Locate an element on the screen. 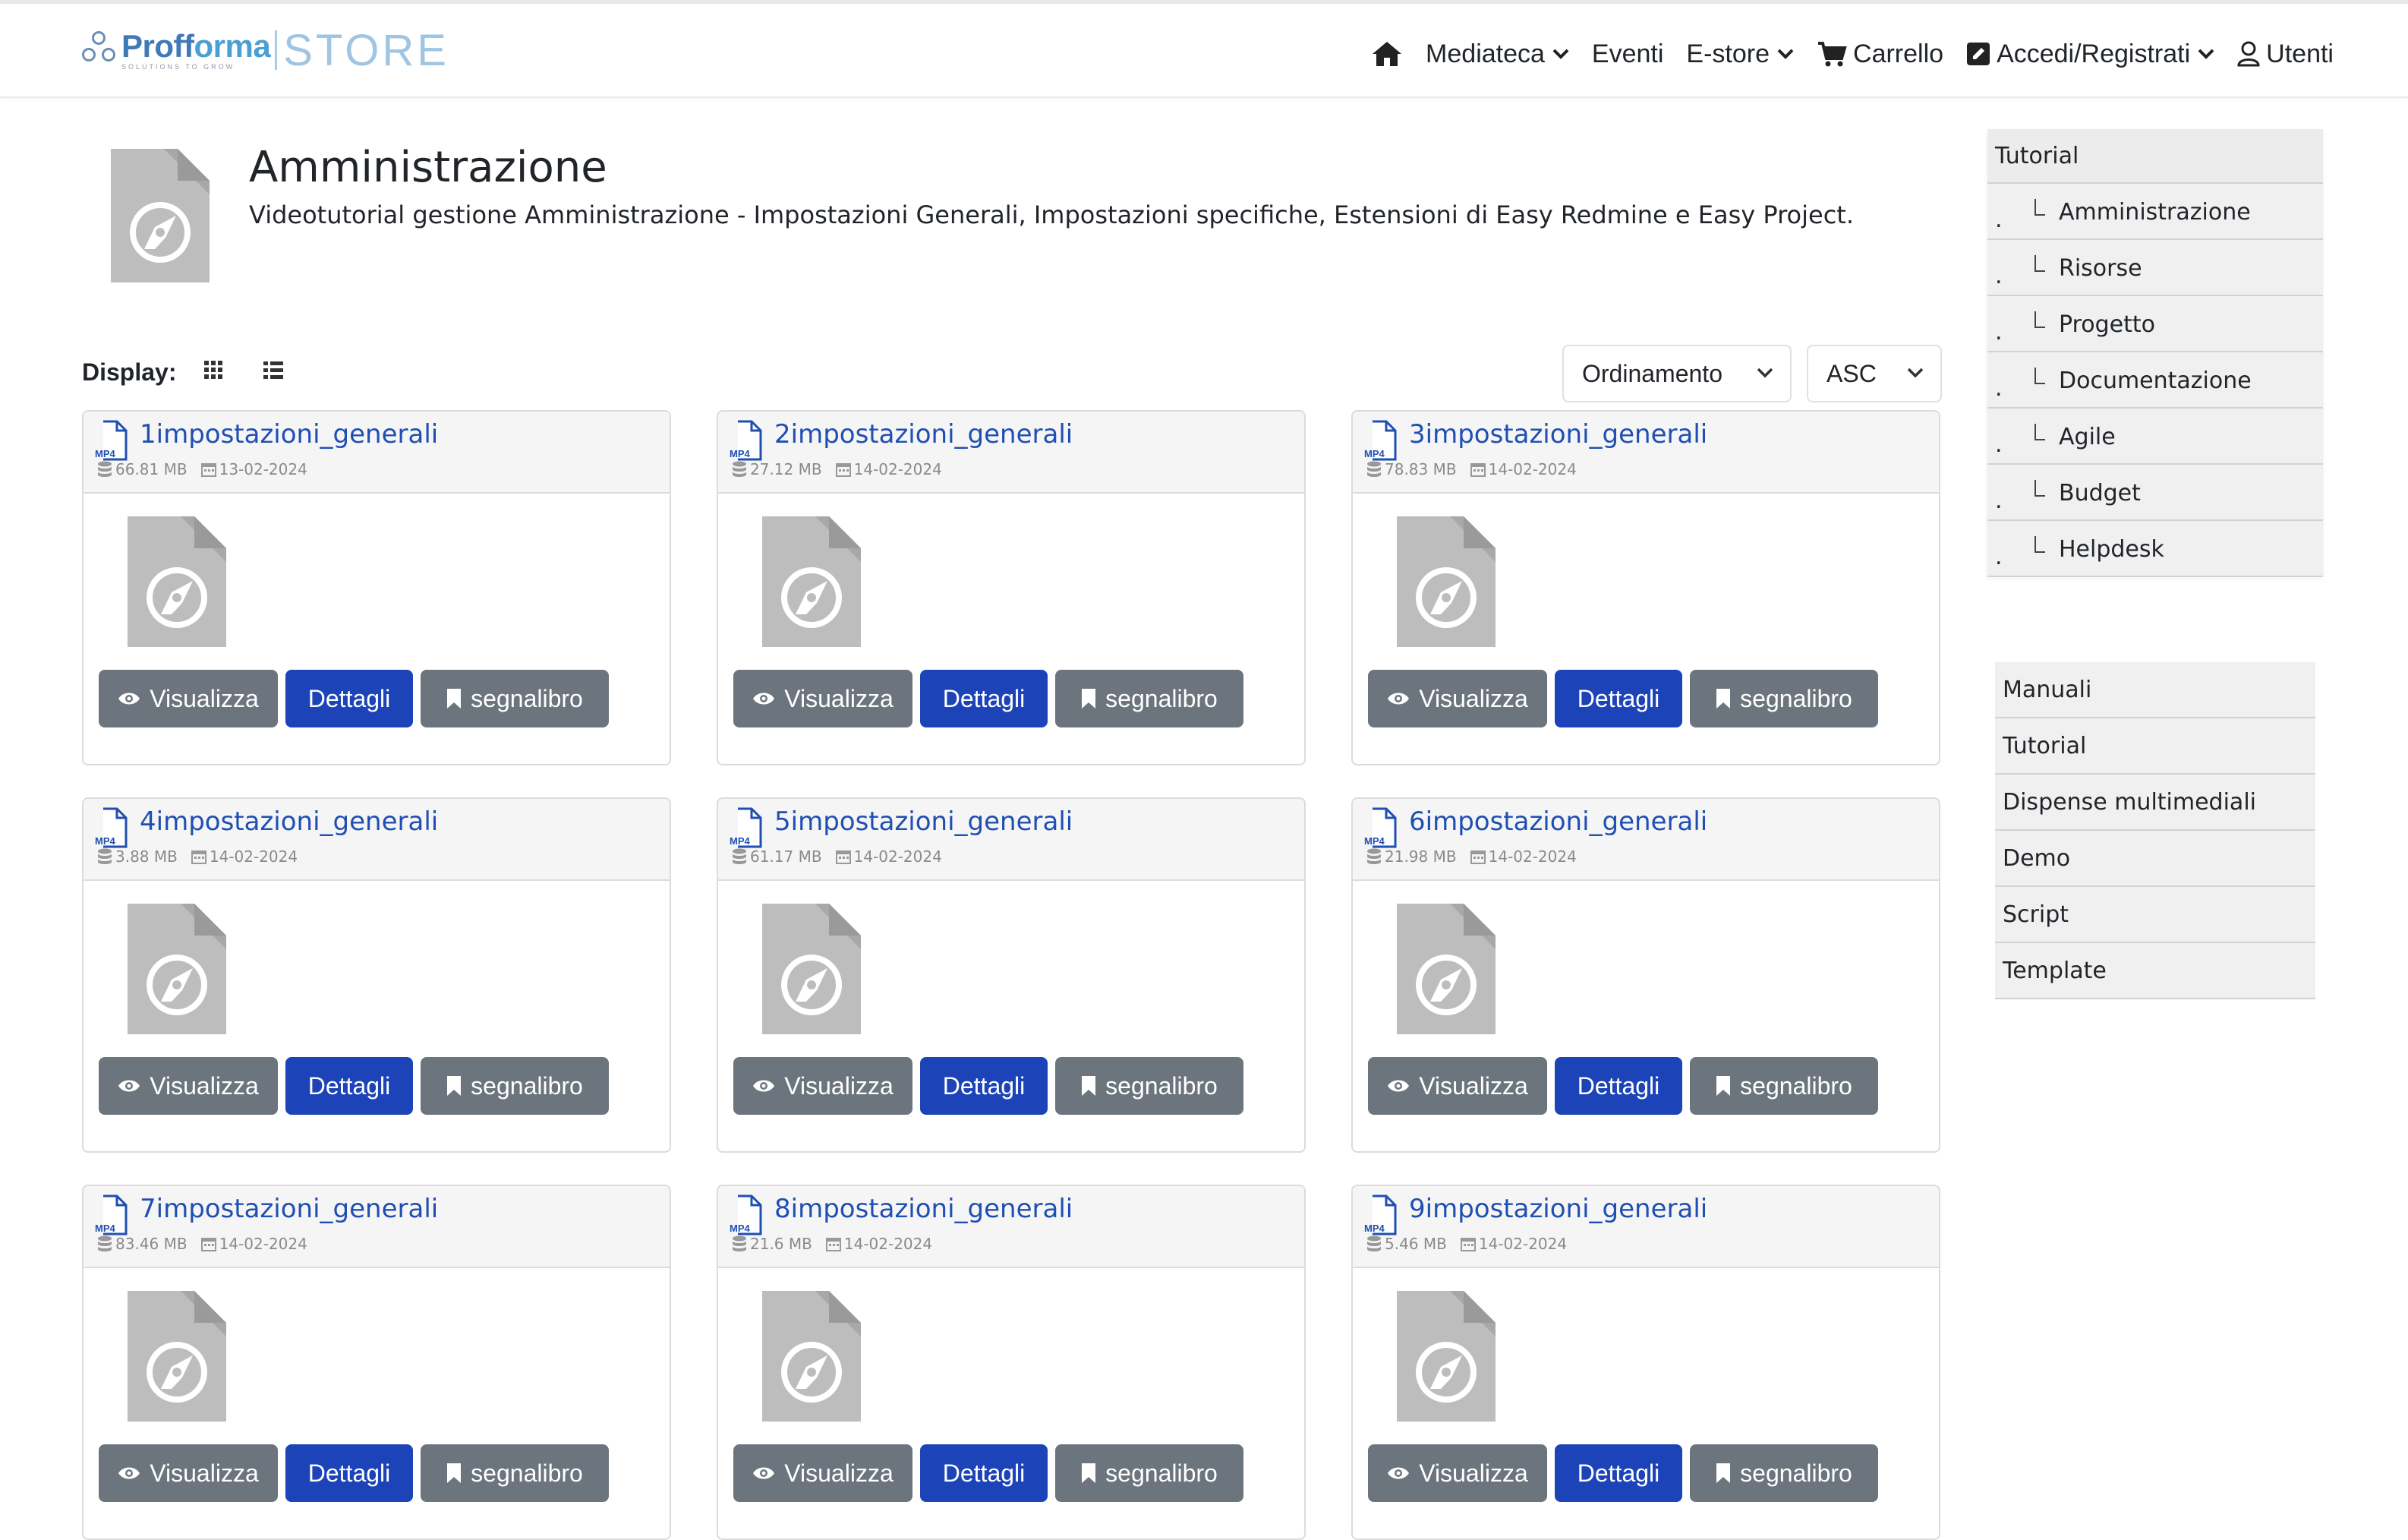  card-title-link: 5impostazioni_generali is located at coordinates (923, 821).